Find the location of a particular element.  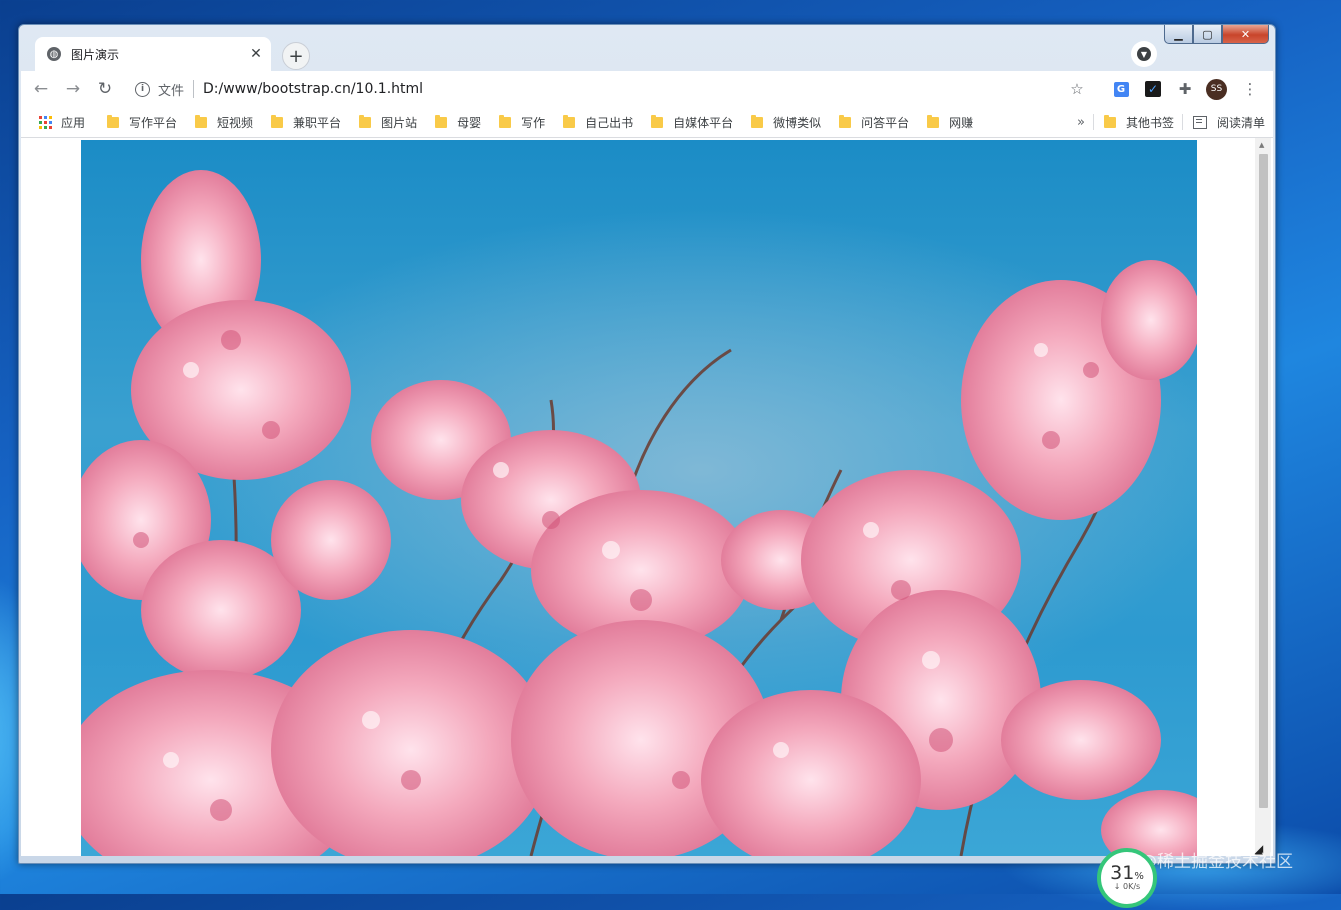

reading-list-icon is located at coordinates (1199, 122).